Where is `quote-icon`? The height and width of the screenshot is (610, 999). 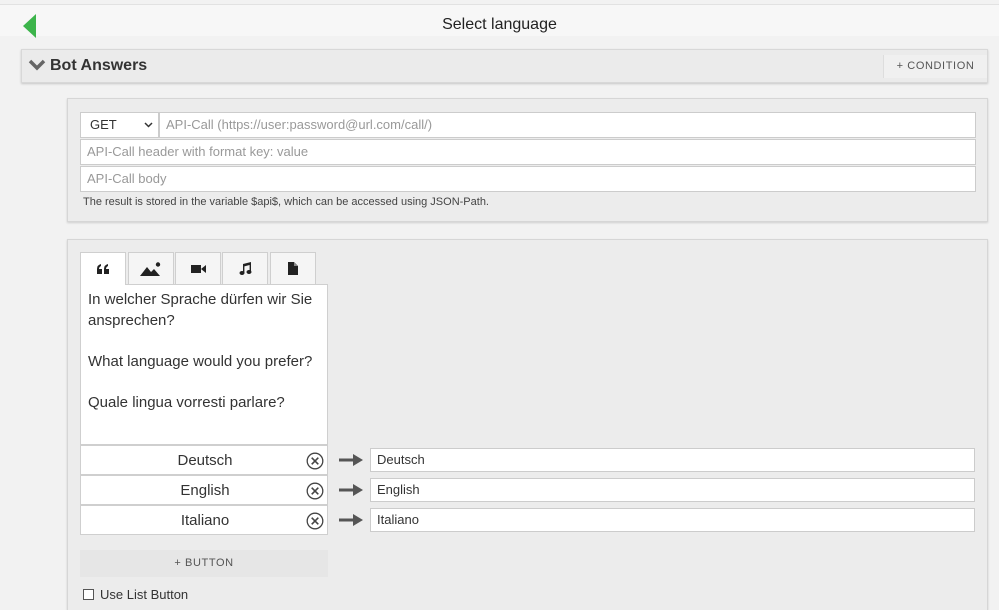
quote-icon is located at coordinates (103, 269).